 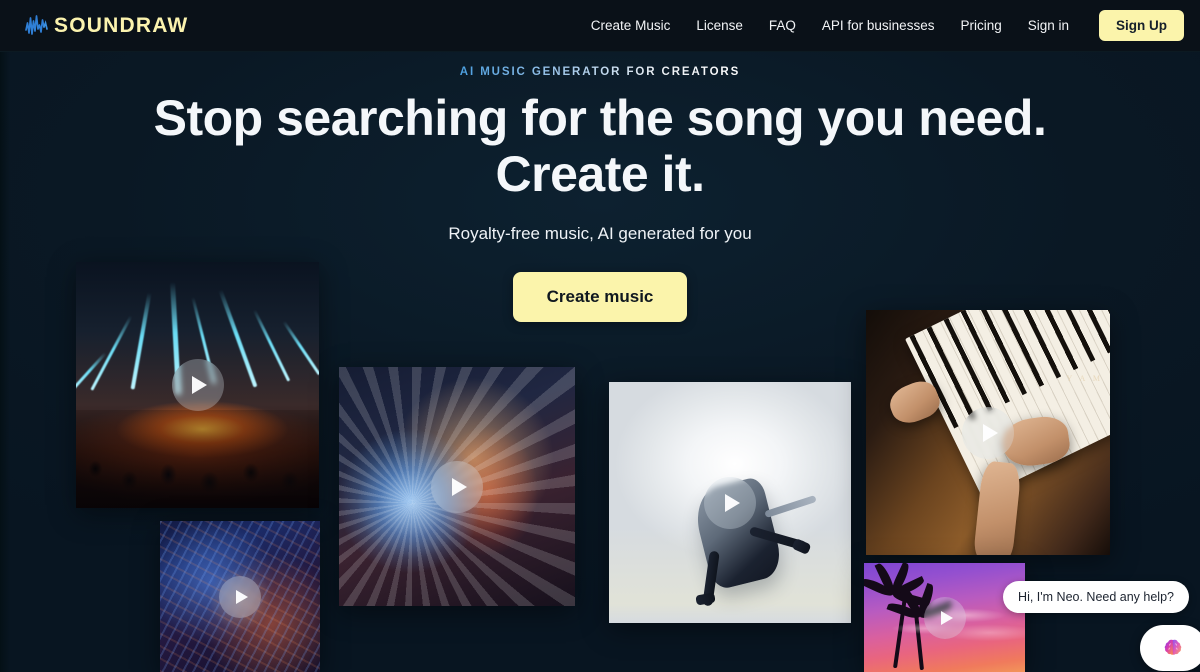 What do you see at coordinates (980, 25) in the screenshot?
I see `nav-pricing: Pricing` at bounding box center [980, 25].